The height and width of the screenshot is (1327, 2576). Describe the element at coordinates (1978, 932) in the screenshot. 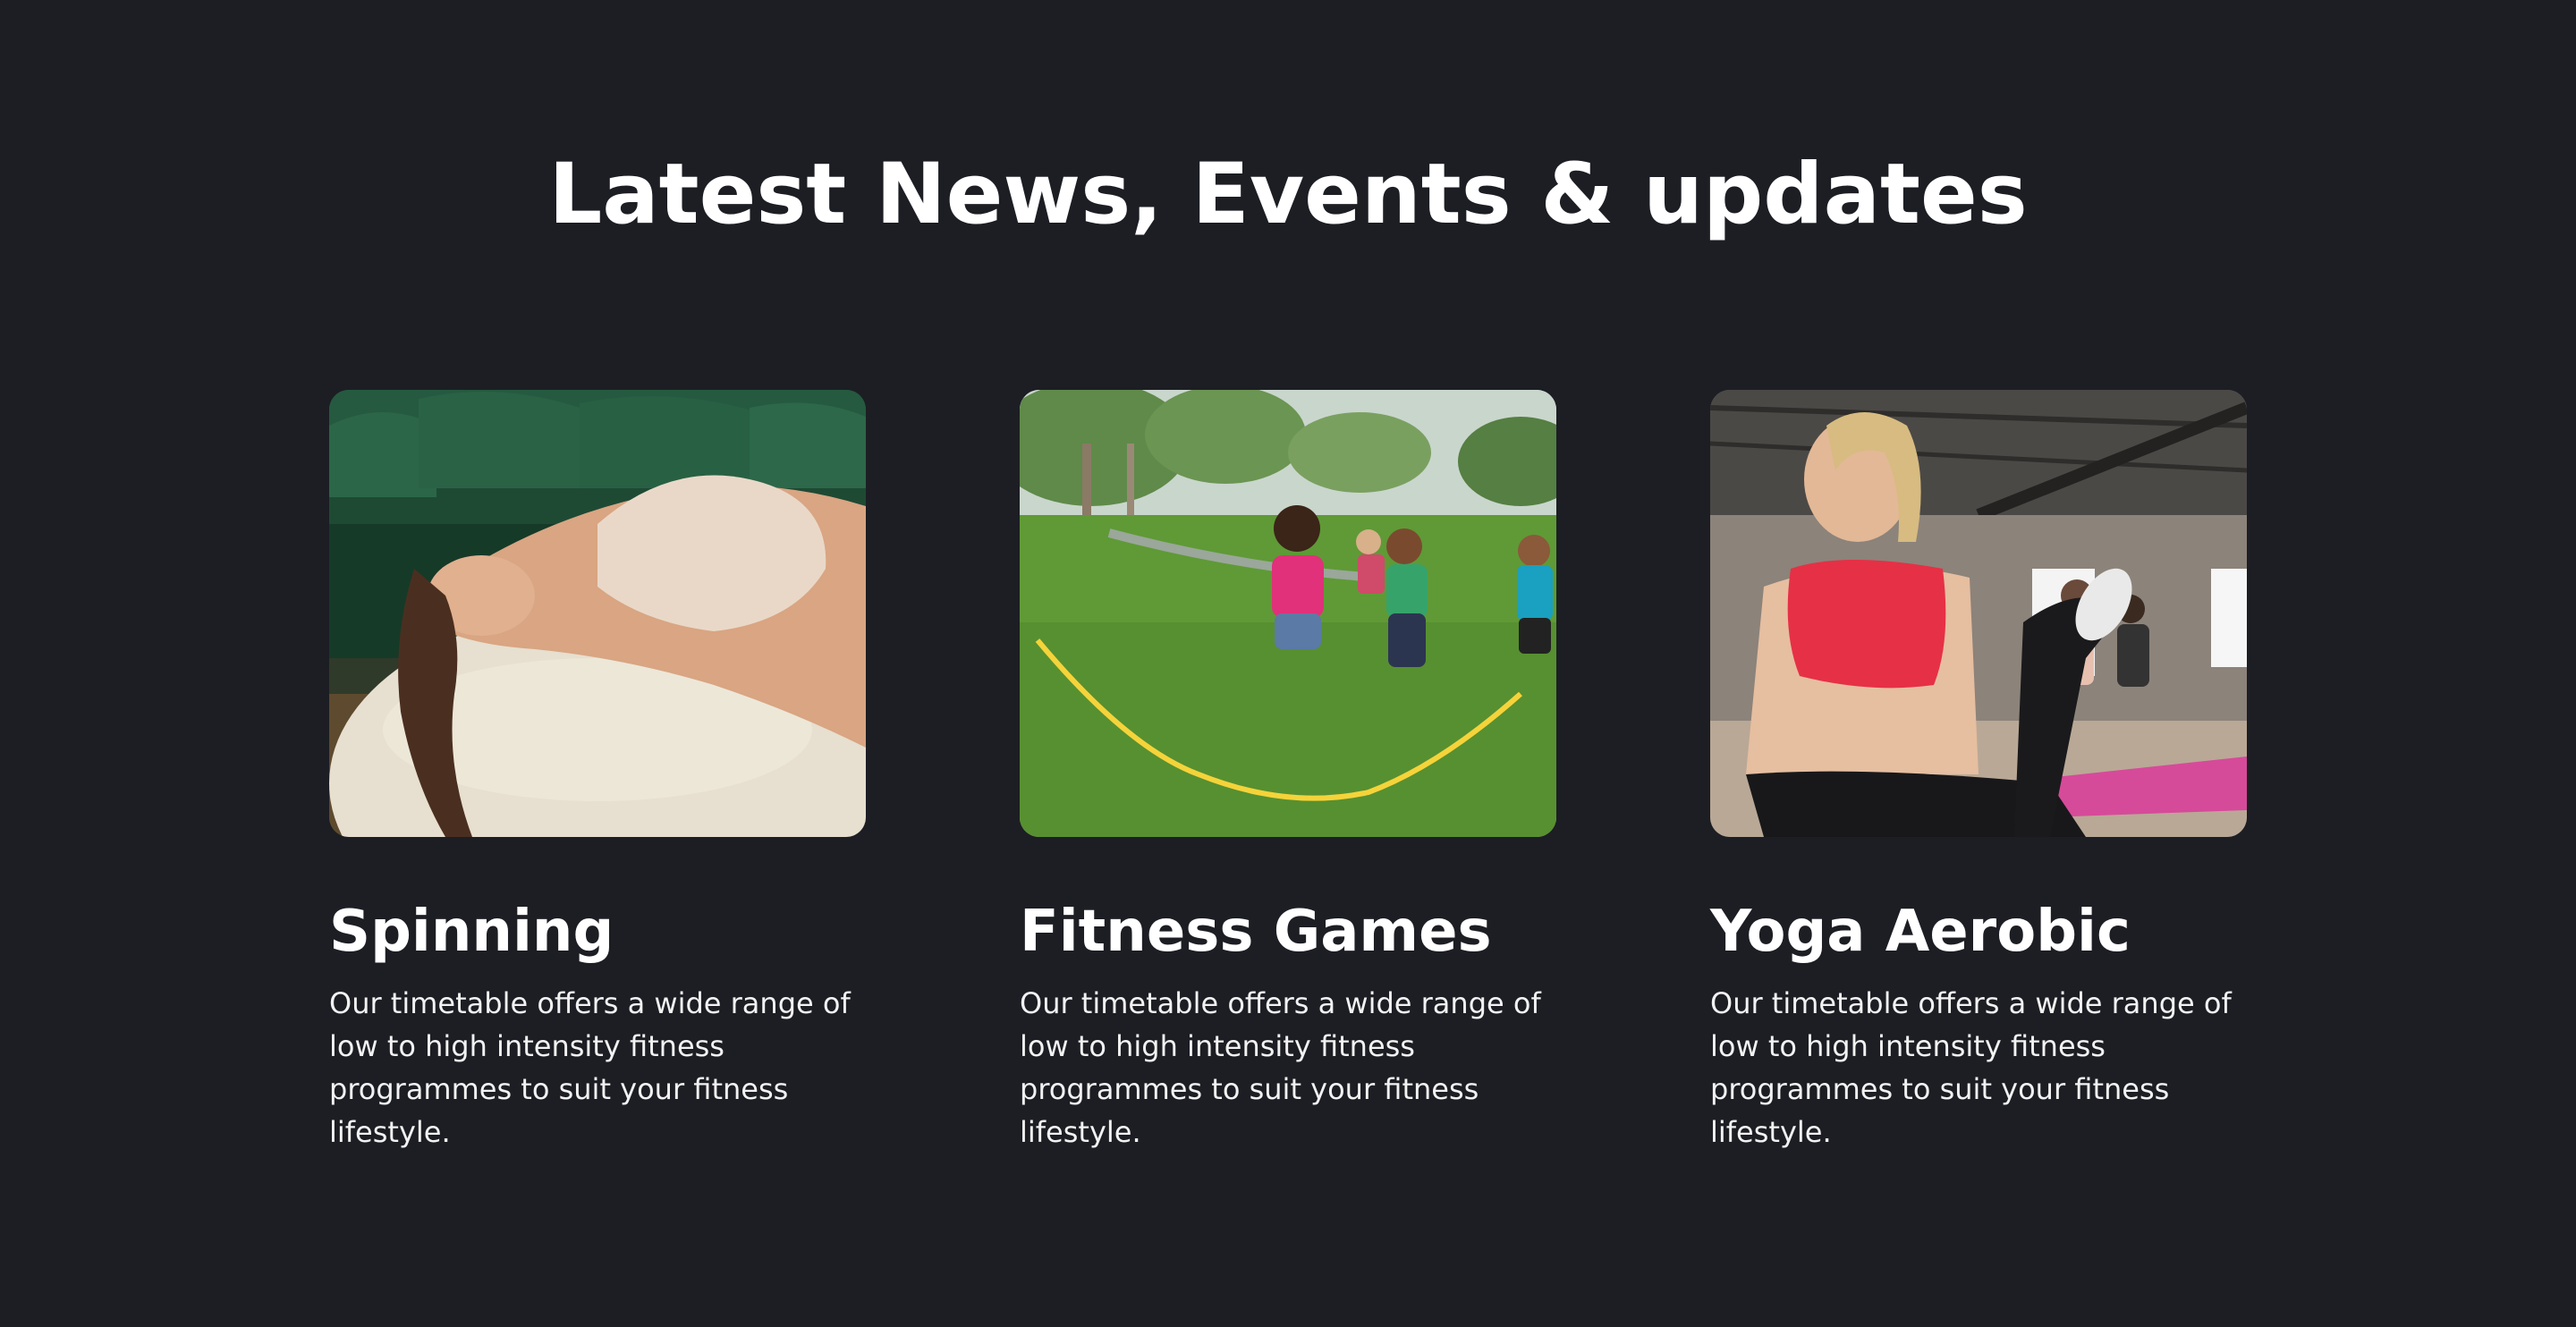

I see `card-title: Yoga Aerobic` at that location.